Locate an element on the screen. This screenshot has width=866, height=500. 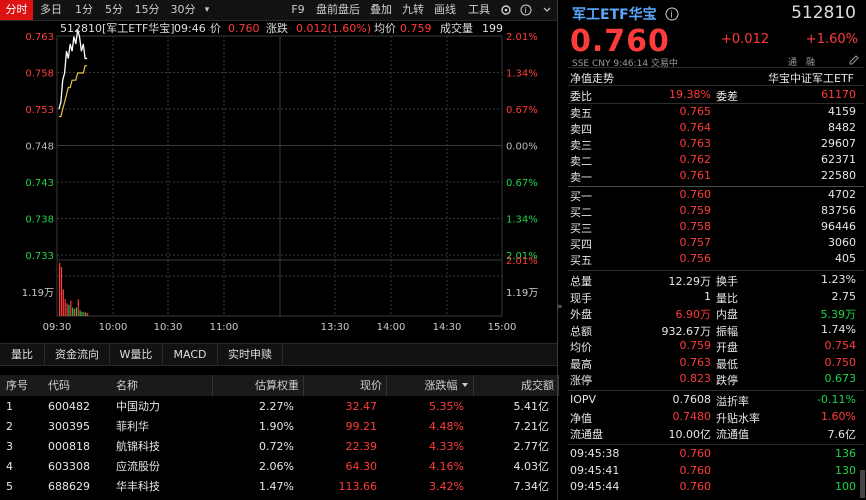
tools-button: 工具 is located at coordinates (479, 10).